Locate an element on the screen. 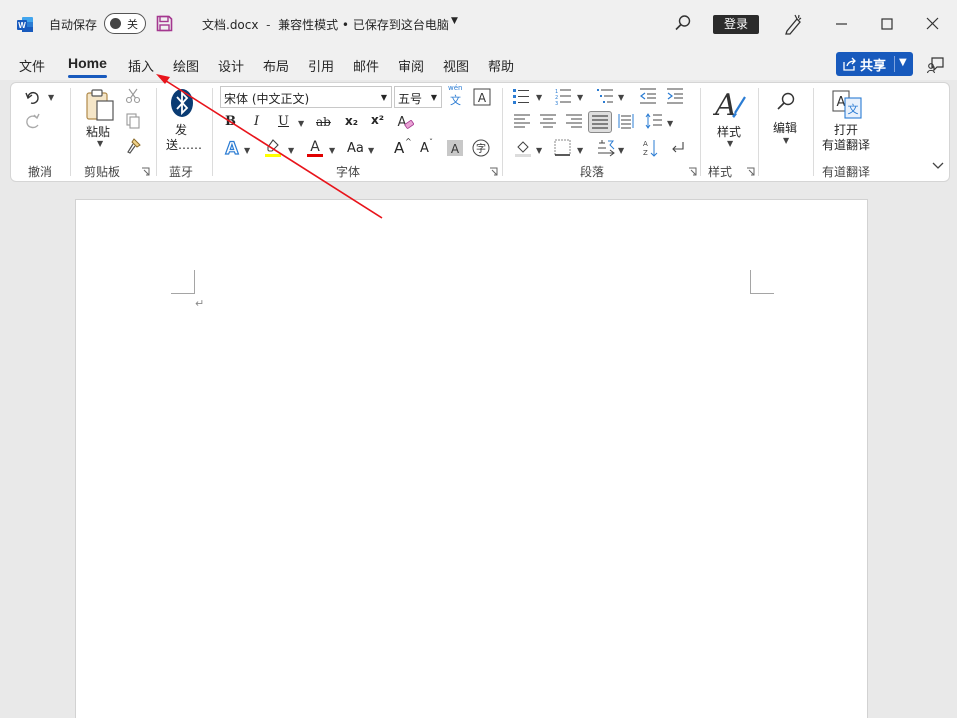 This screenshot has width=957, height=718. cut-icon is located at coordinates (133, 96).